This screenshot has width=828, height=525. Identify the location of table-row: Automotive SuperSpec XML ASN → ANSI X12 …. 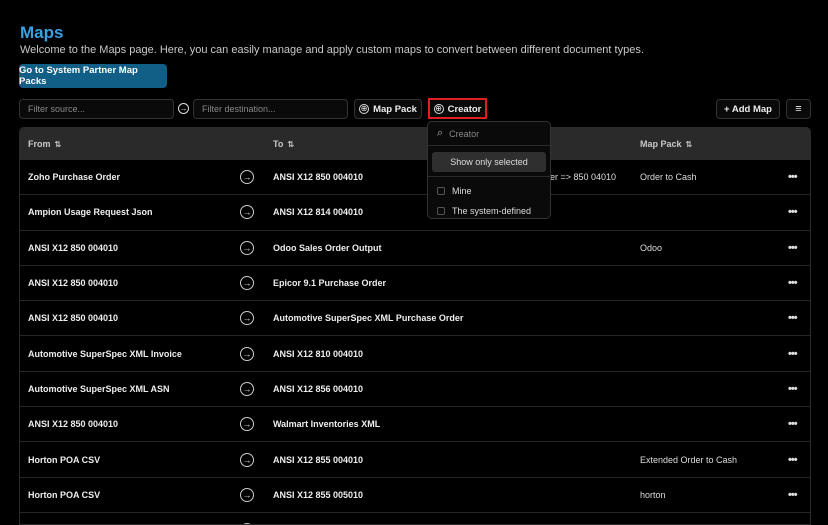
(415, 390).